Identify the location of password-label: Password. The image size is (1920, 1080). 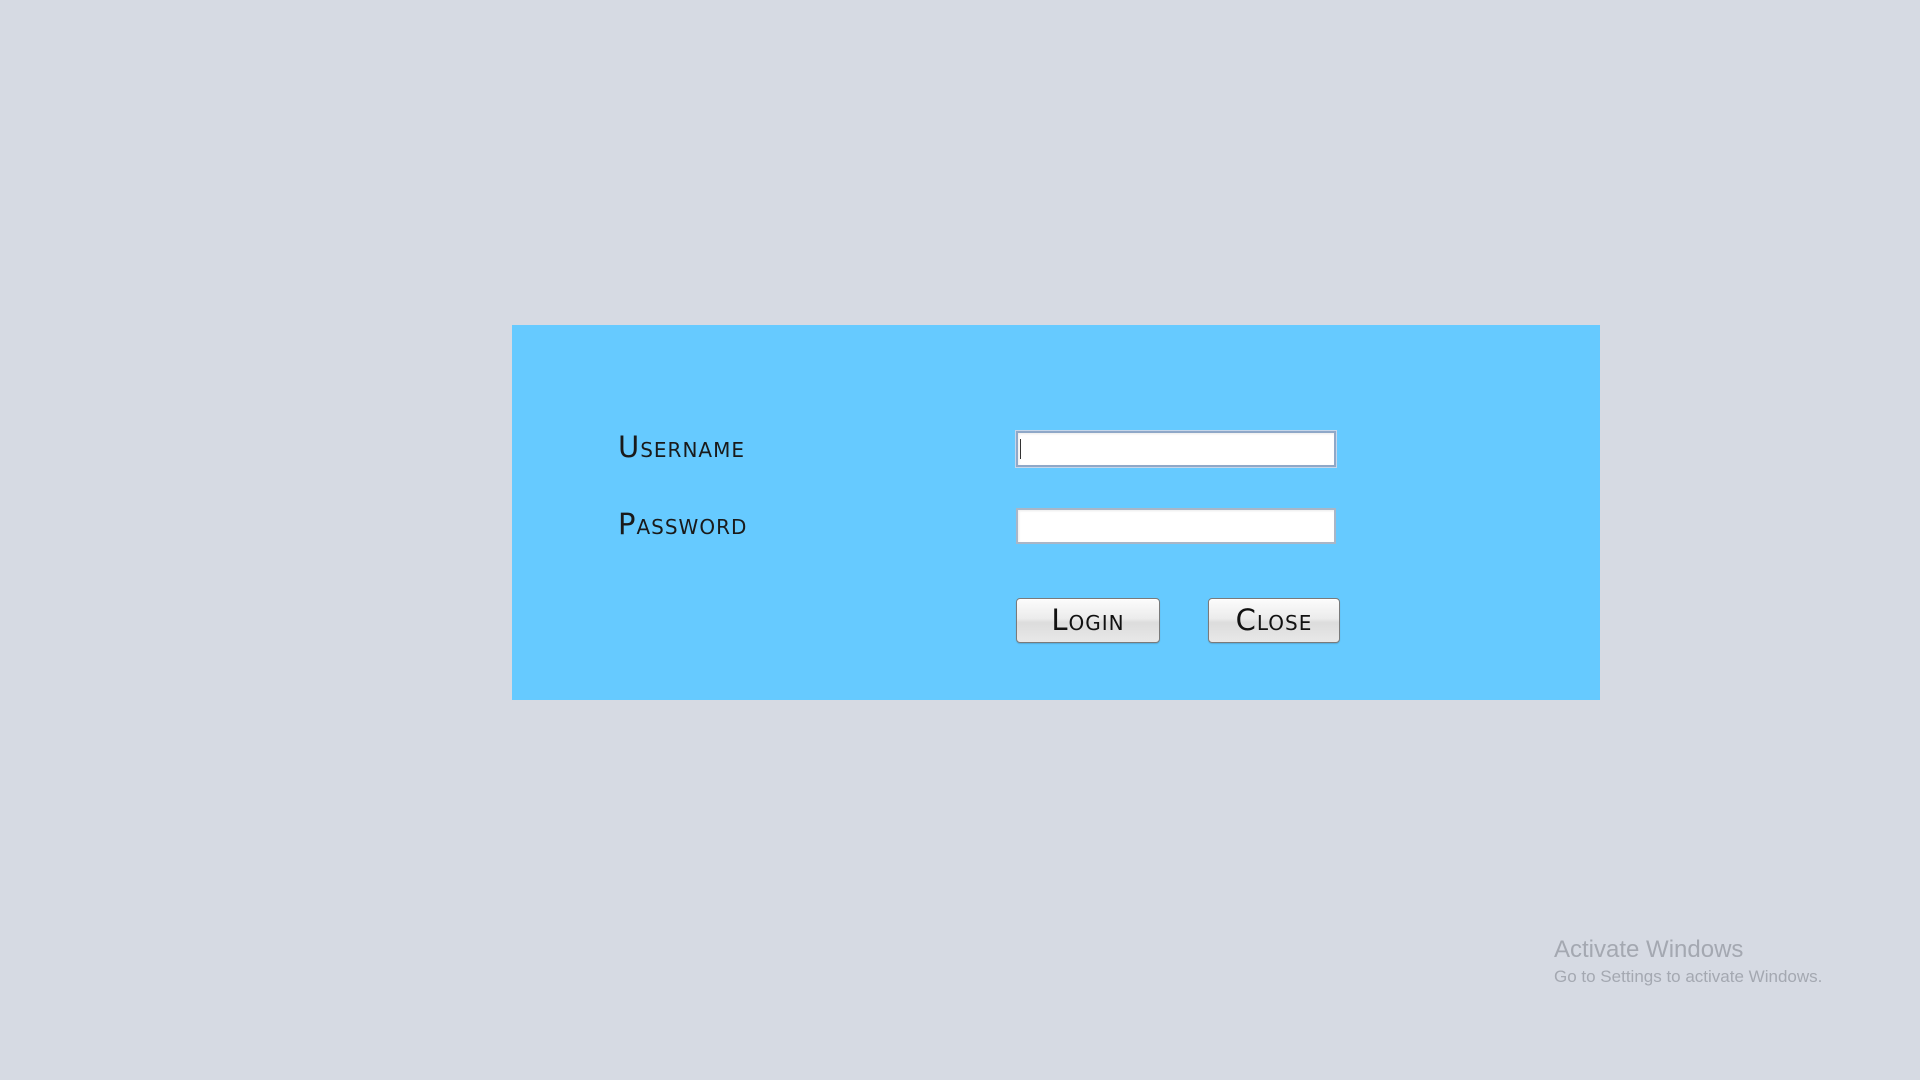
(683, 524).